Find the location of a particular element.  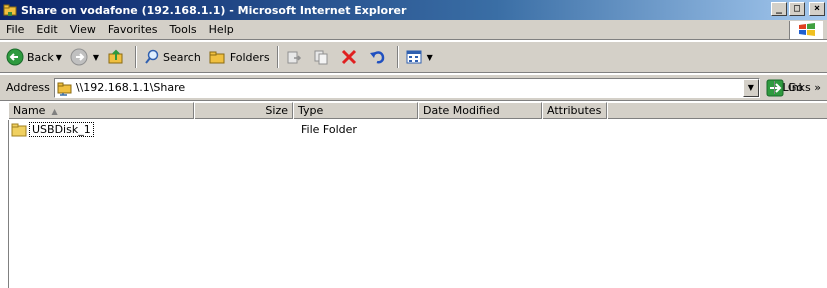

file-name-cell: USBDisk_1 is located at coordinates (52, 129).